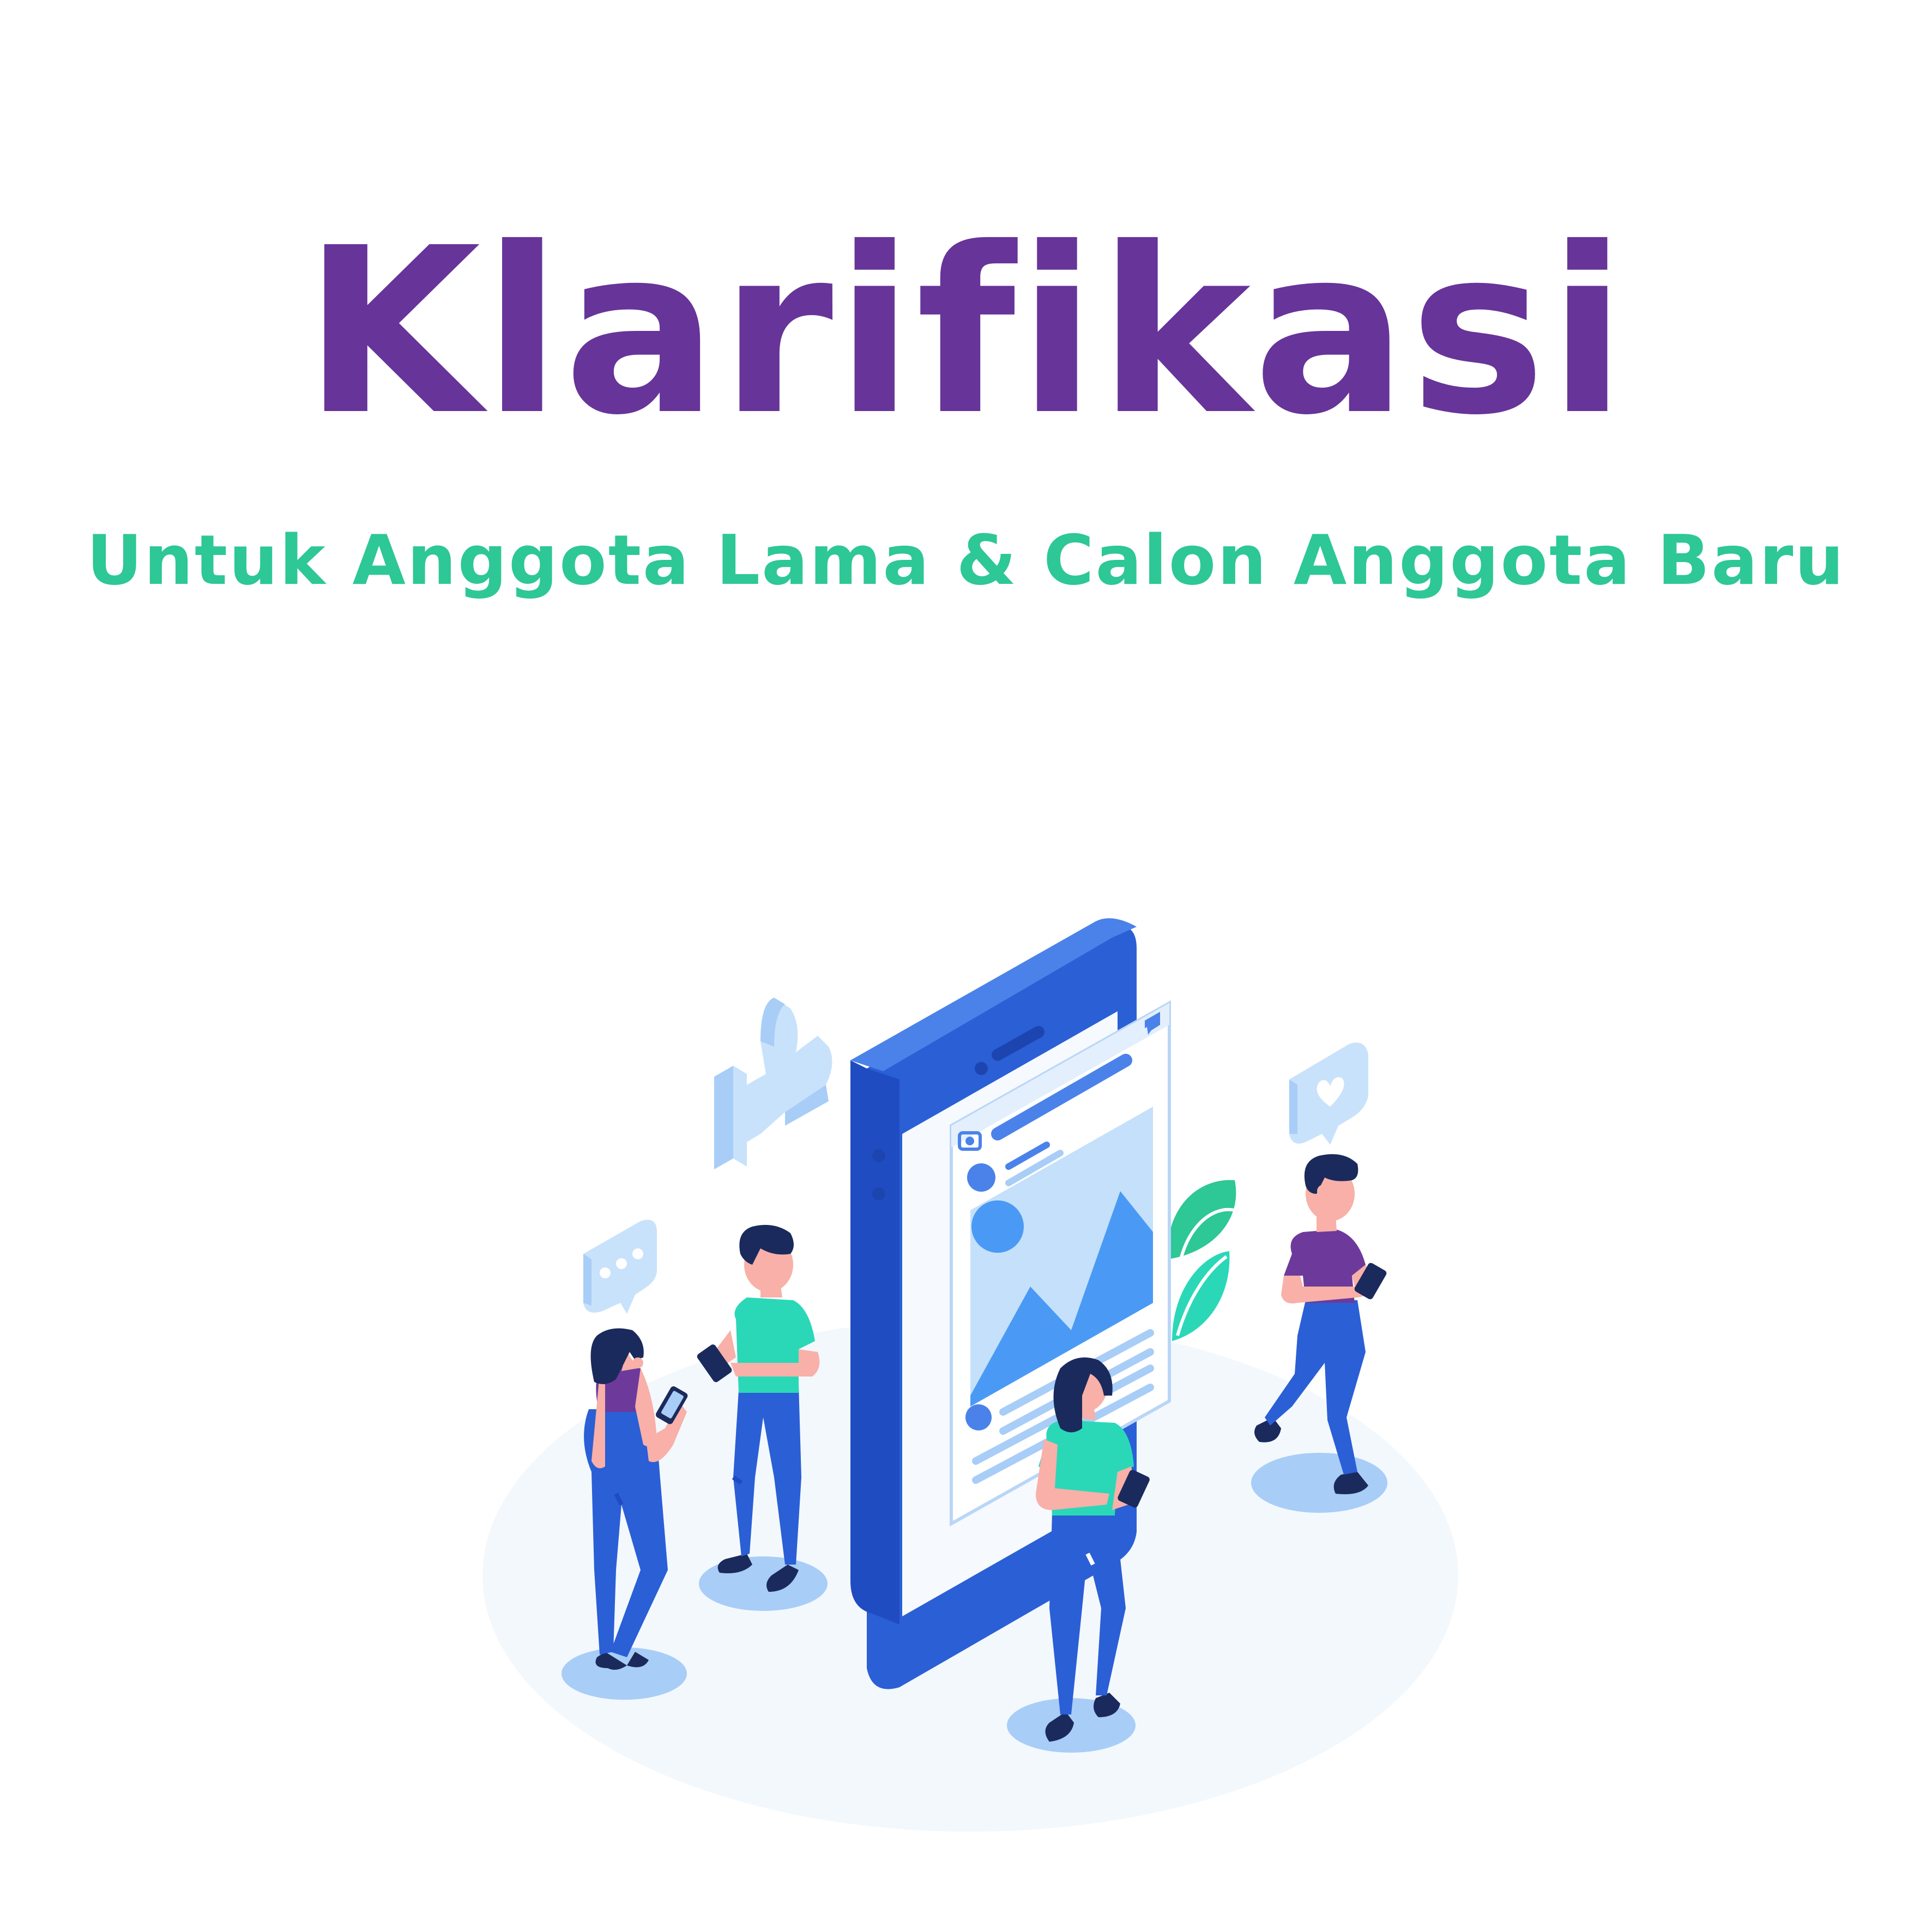  What do you see at coordinates (1202, 1260) in the screenshot?
I see `plant-leaves` at bounding box center [1202, 1260].